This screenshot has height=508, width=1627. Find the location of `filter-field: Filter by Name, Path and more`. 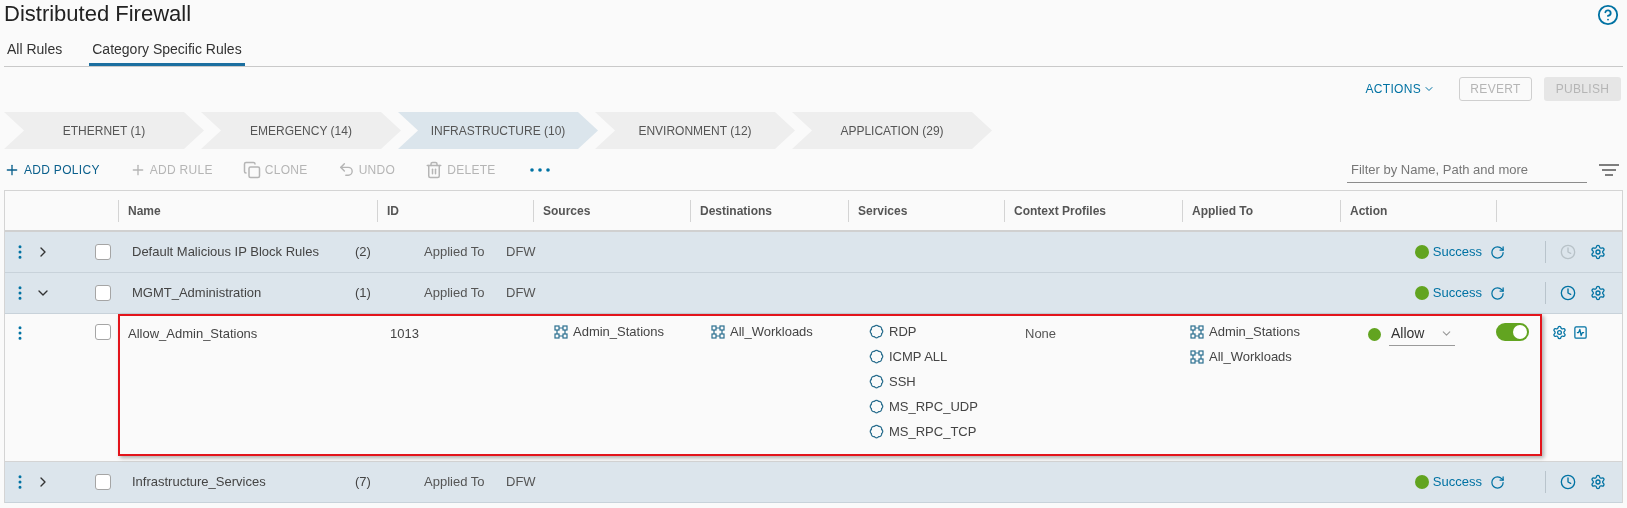

filter-field: Filter by Name, Path and more is located at coordinates (1467, 169).